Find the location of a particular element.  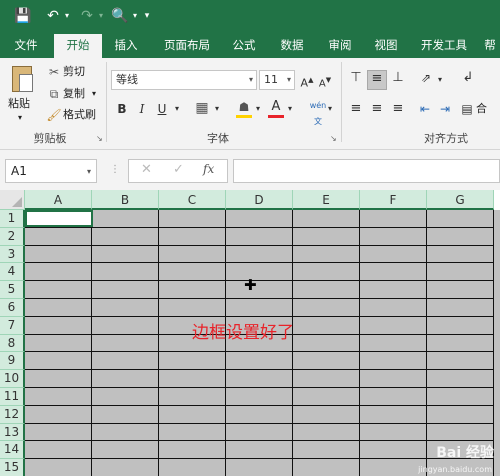

cell-b14 is located at coordinates (125, 450).